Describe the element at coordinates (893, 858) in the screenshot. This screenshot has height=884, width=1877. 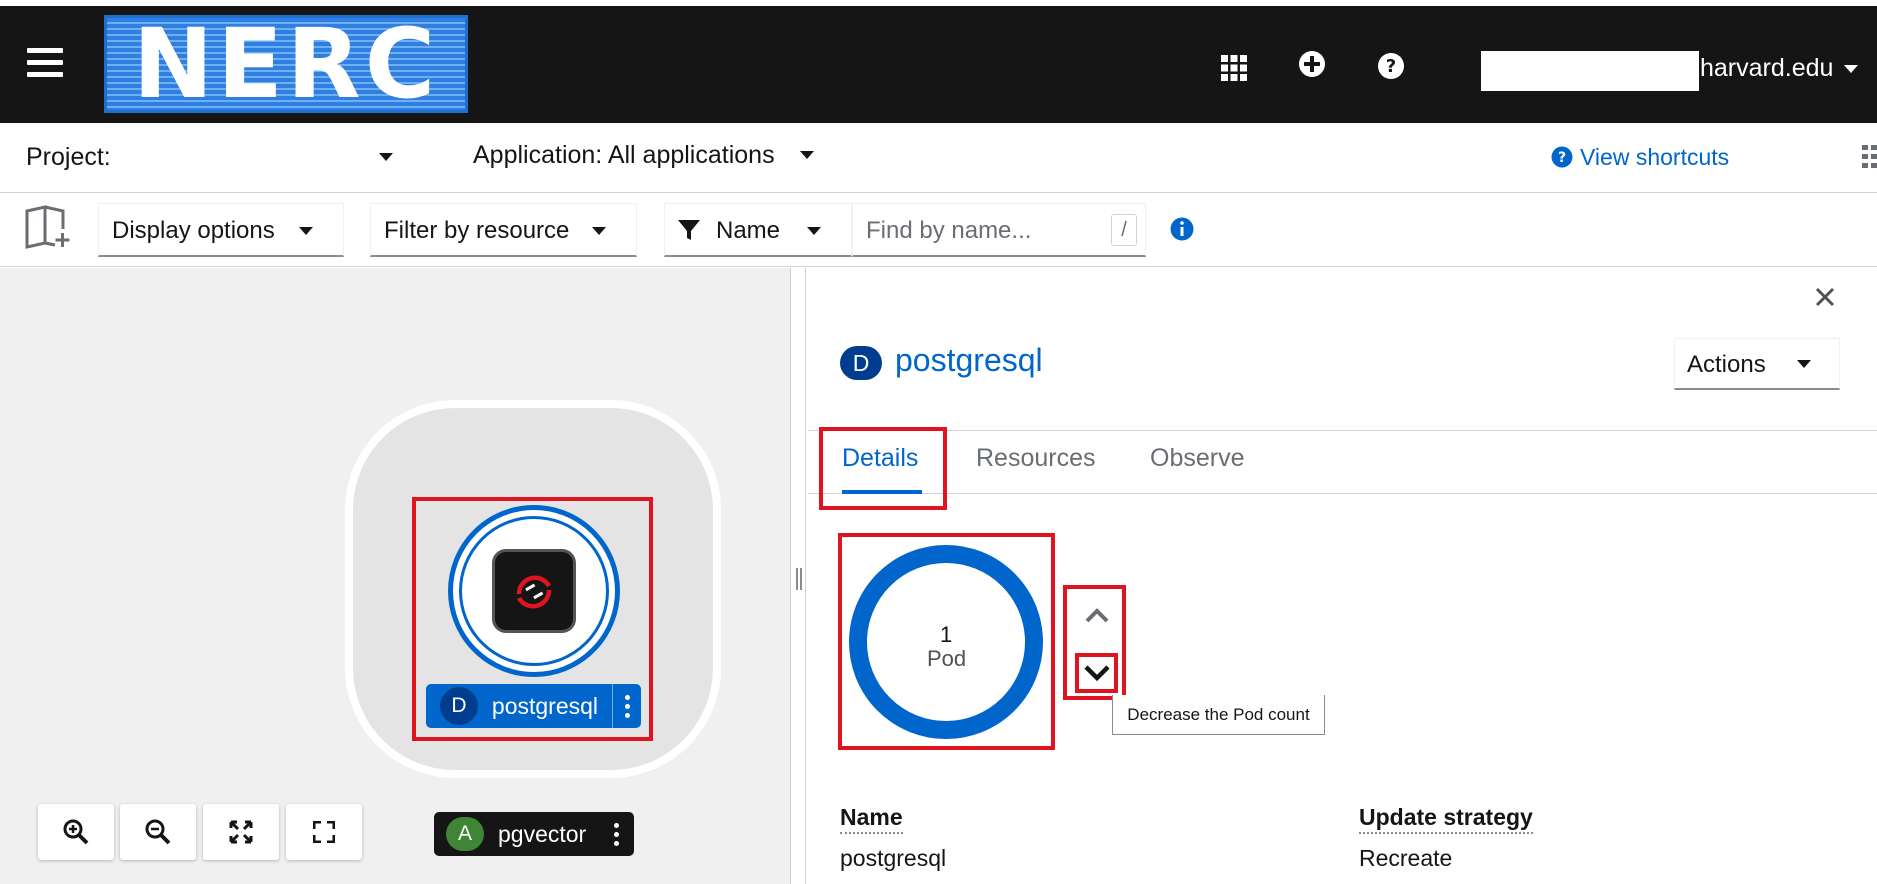
I see `name-field-value: postgresql` at that location.